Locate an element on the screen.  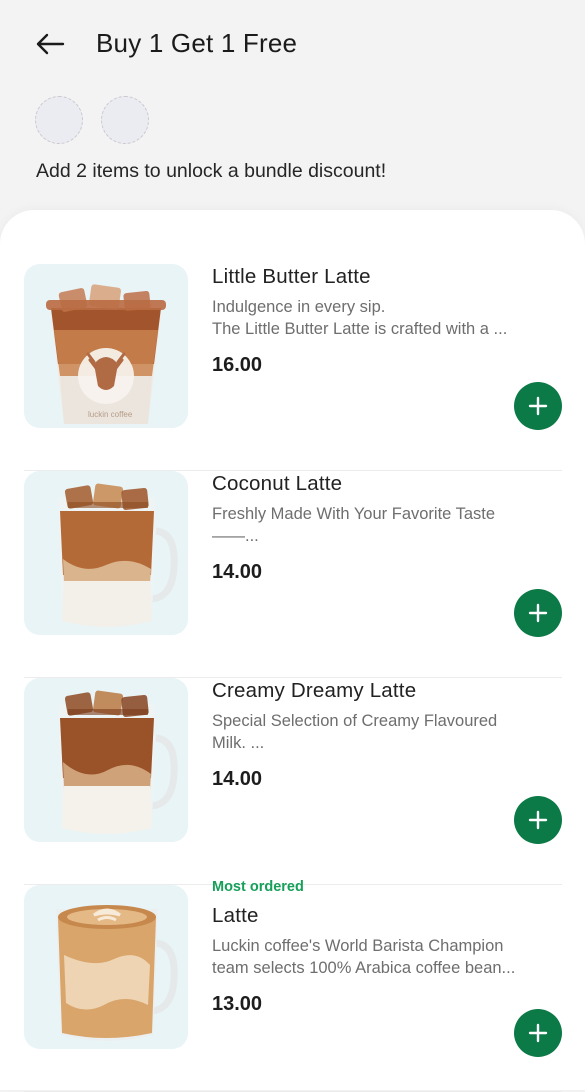
product-name: Latte is located at coordinates (235, 915).